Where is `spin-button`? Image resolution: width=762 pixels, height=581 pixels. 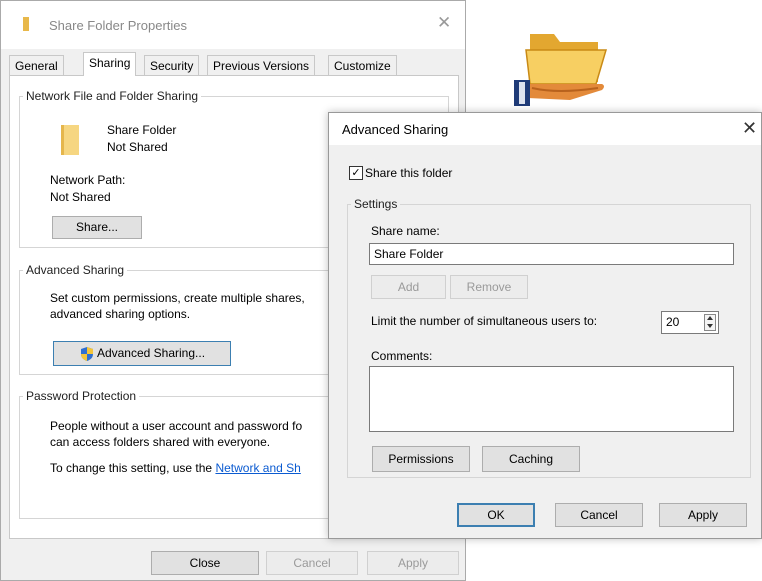
spin-button is located at coordinates (710, 322).